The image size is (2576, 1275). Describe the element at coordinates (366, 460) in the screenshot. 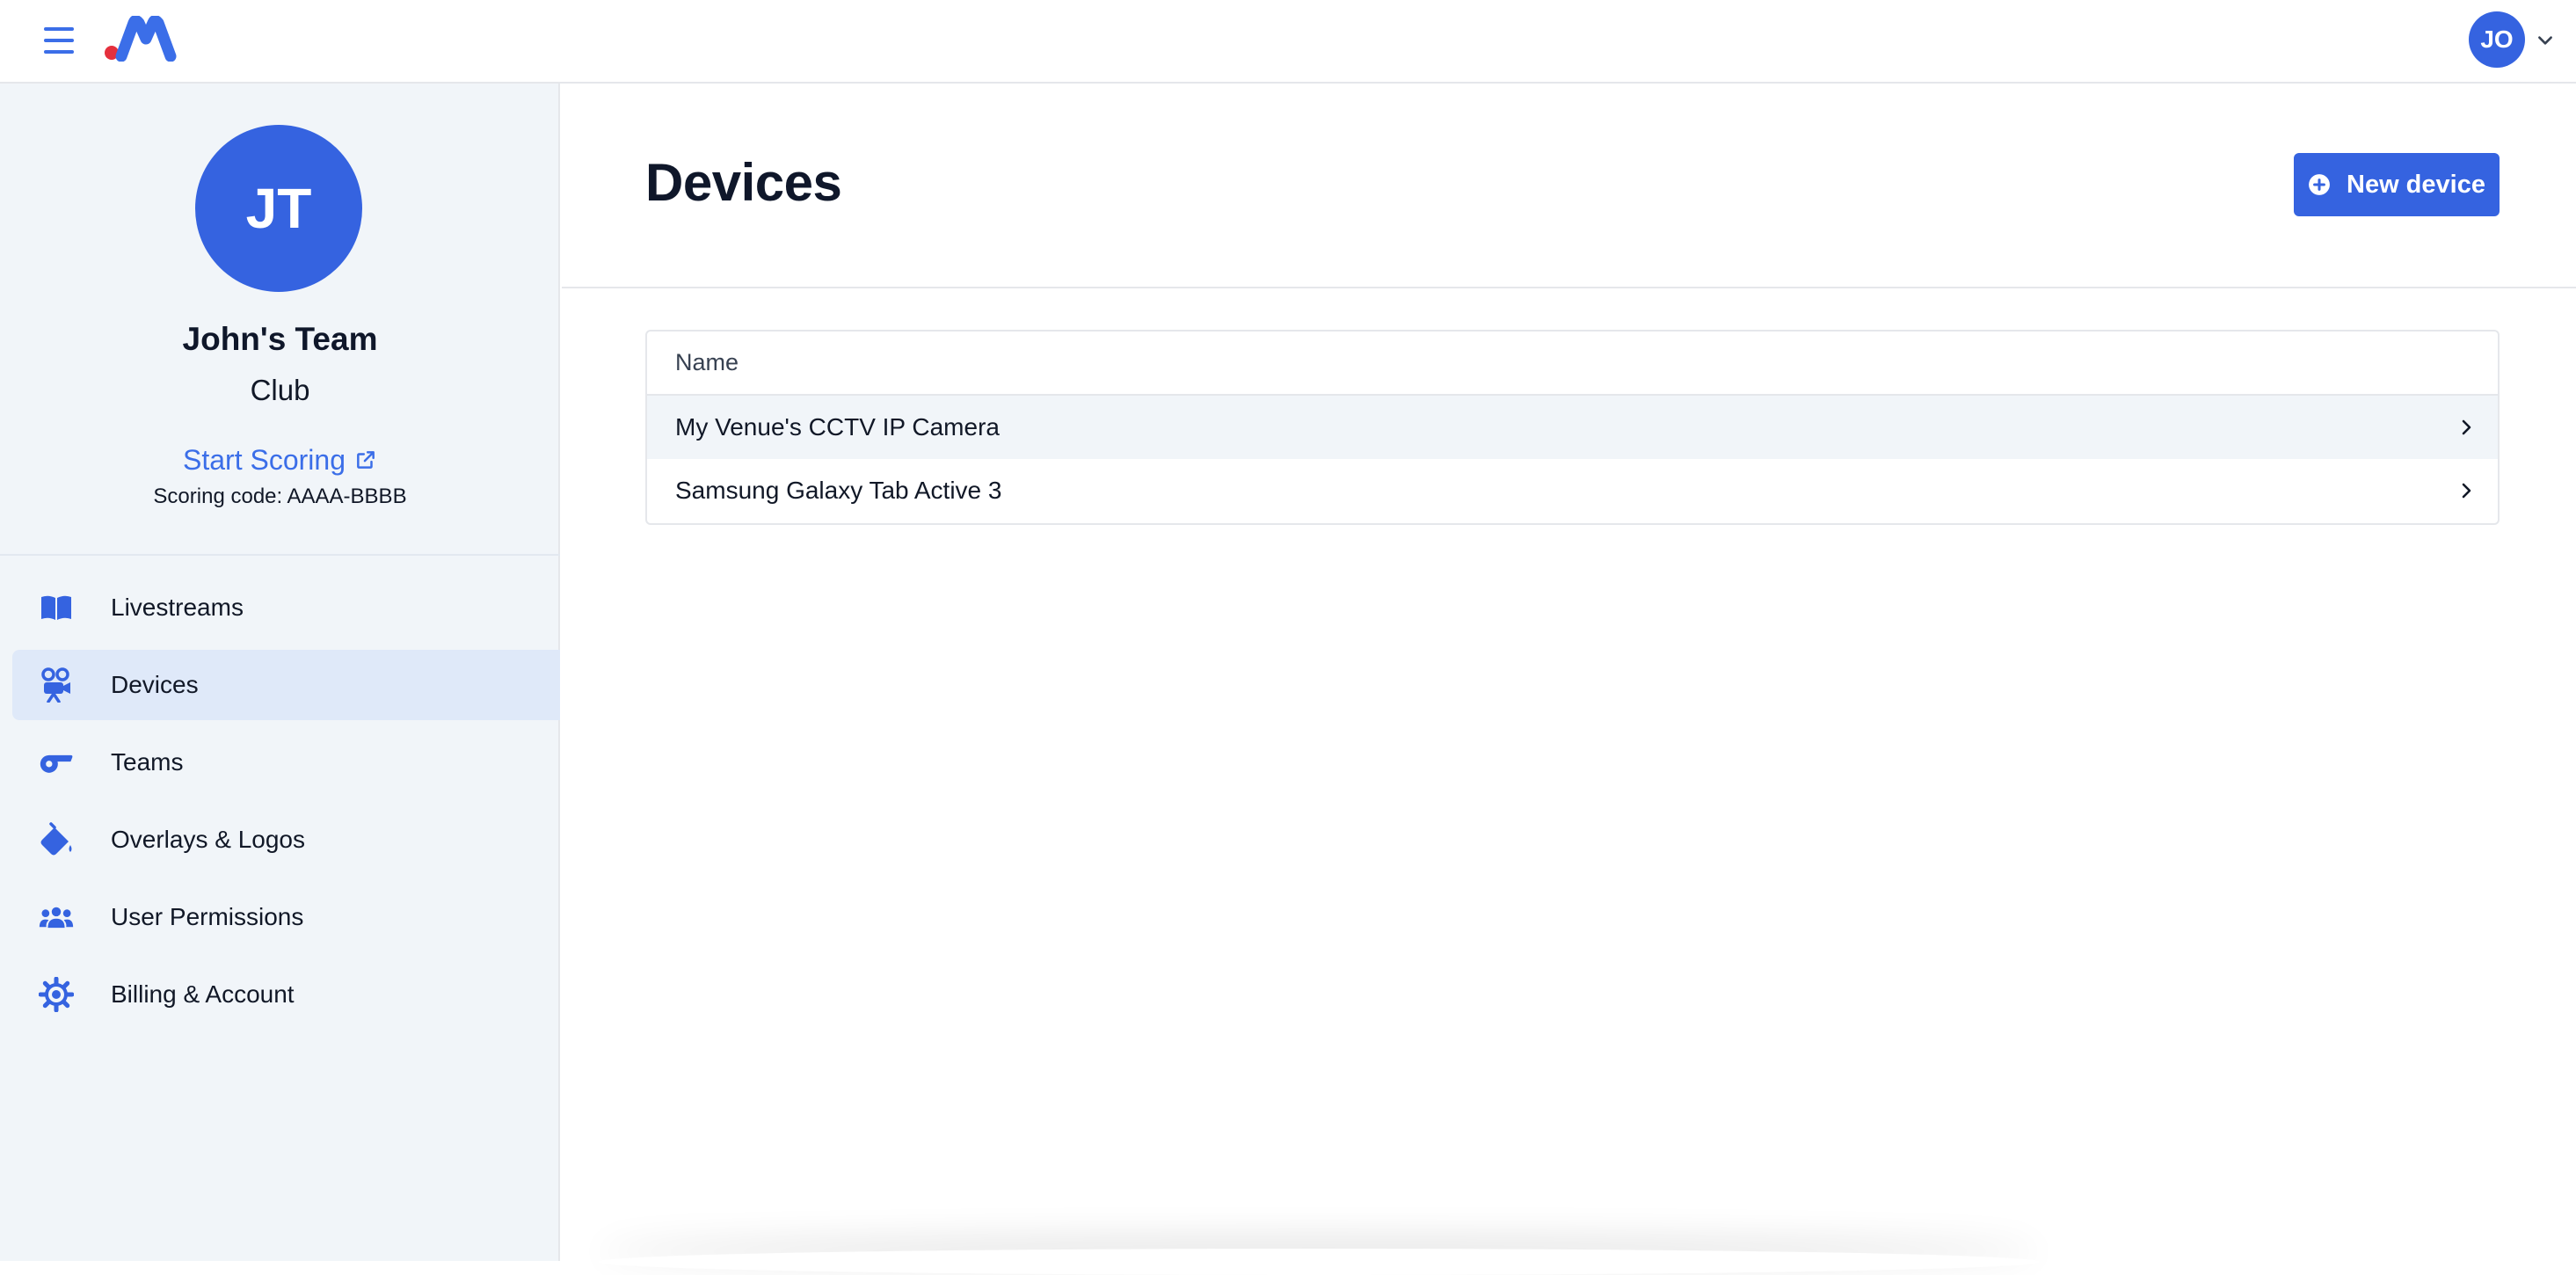

I see `external-link-icon` at that location.